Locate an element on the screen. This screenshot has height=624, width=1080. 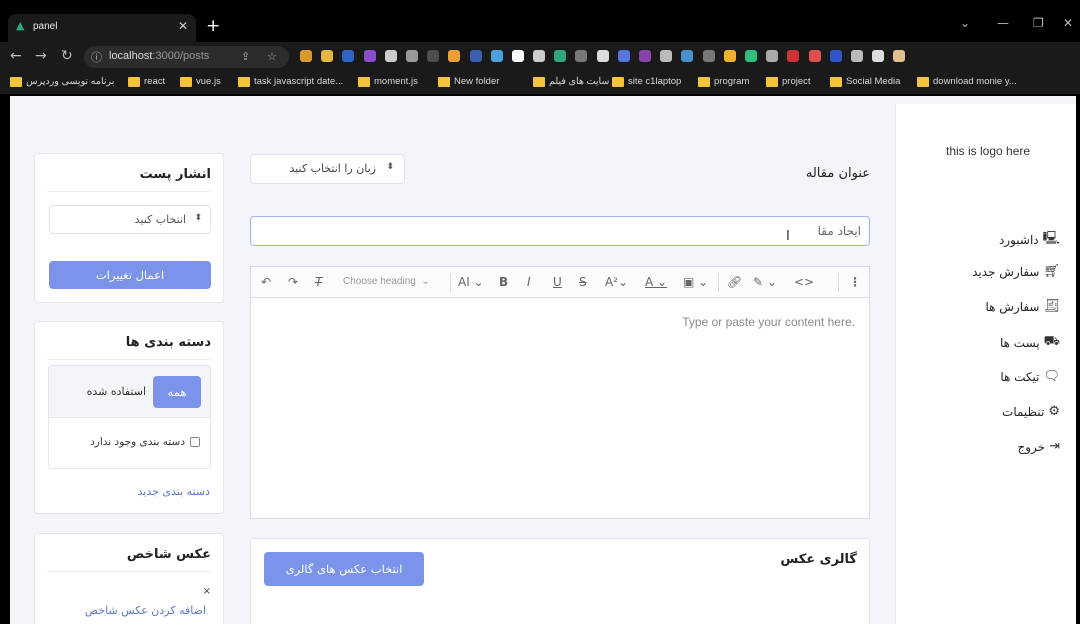
italic-icon: I is located at coordinates (529, 282).